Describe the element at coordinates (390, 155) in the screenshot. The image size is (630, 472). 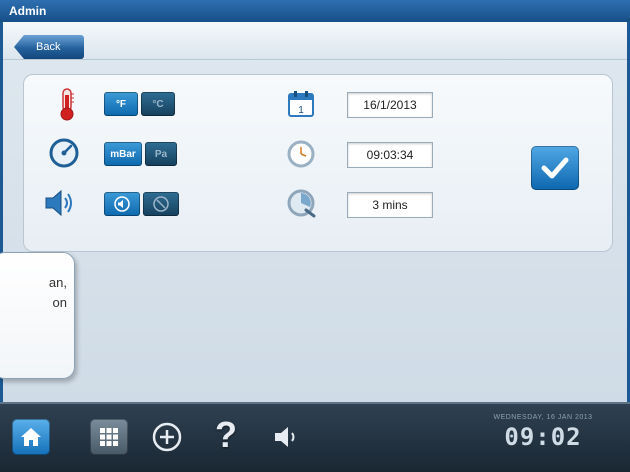
I see `time-field: 09:03:34` at that location.